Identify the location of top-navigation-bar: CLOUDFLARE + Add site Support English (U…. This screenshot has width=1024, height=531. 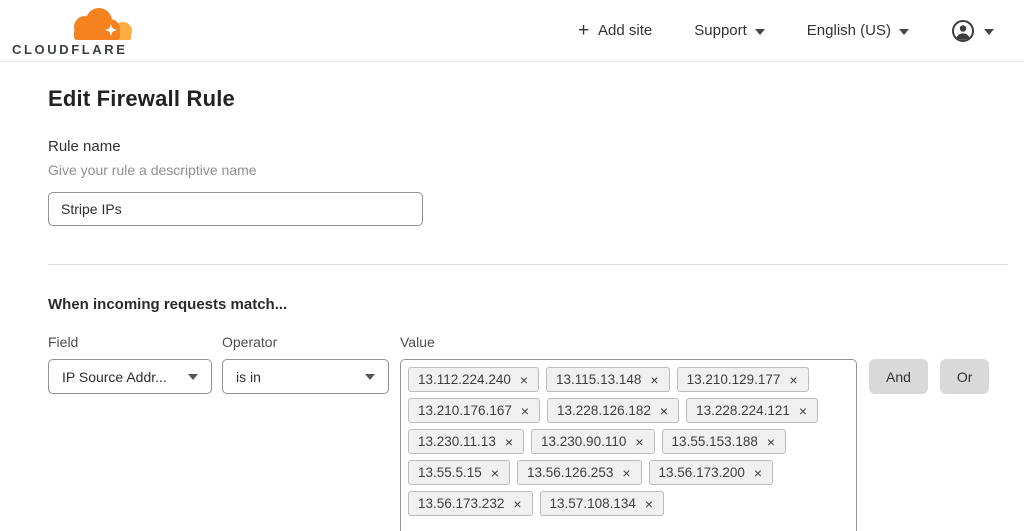
(512, 31).